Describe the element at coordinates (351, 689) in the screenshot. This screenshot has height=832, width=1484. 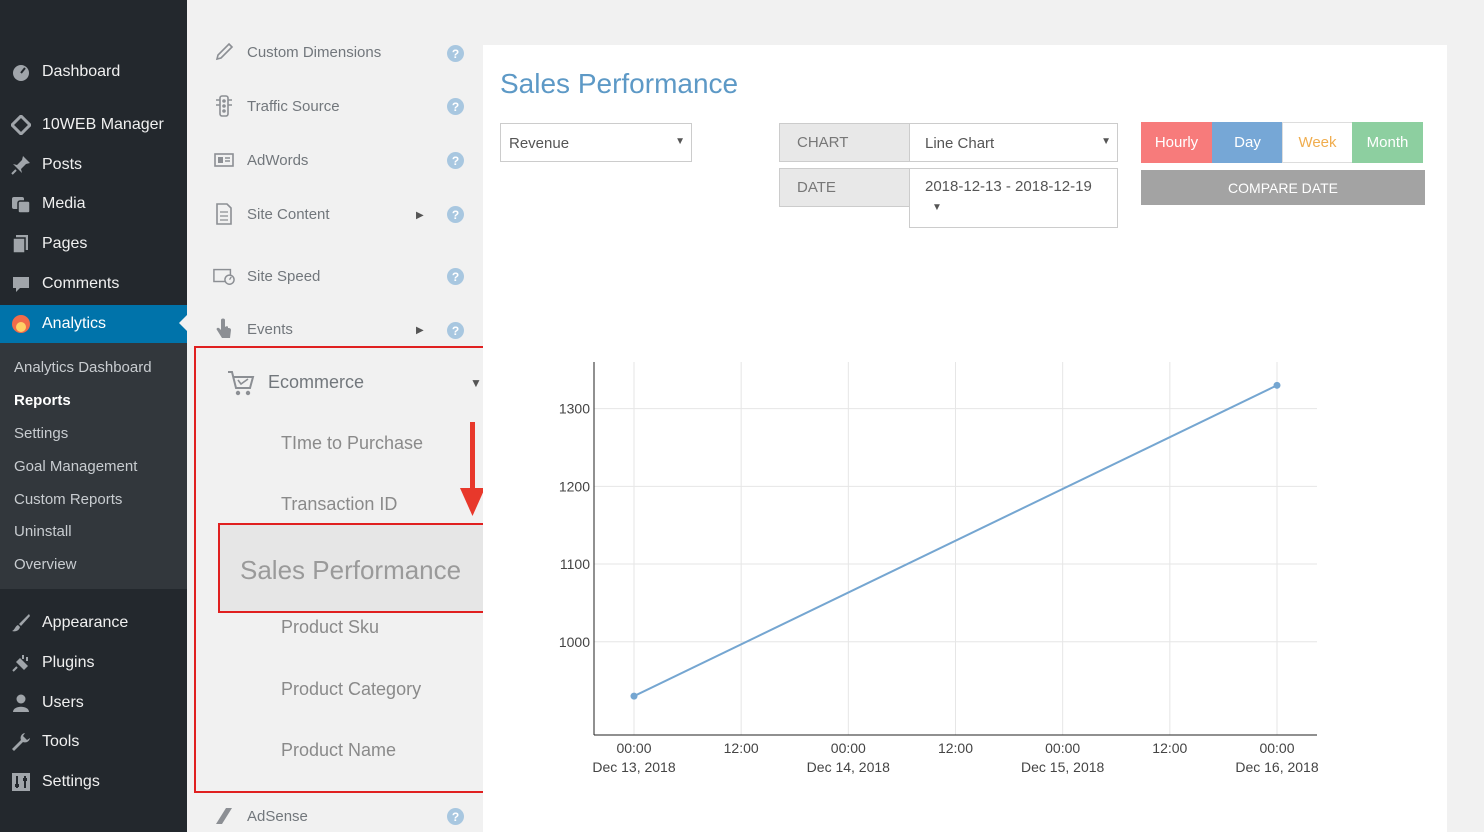
I see `ecommerce-item-product-category: Product Category` at that location.